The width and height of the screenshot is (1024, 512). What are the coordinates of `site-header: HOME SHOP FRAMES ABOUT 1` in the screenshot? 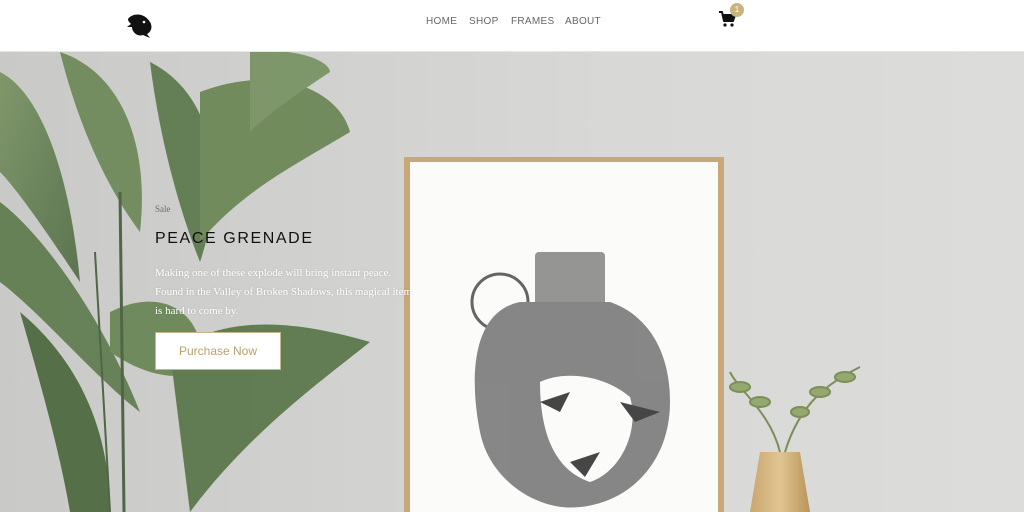 It's located at (512, 26).